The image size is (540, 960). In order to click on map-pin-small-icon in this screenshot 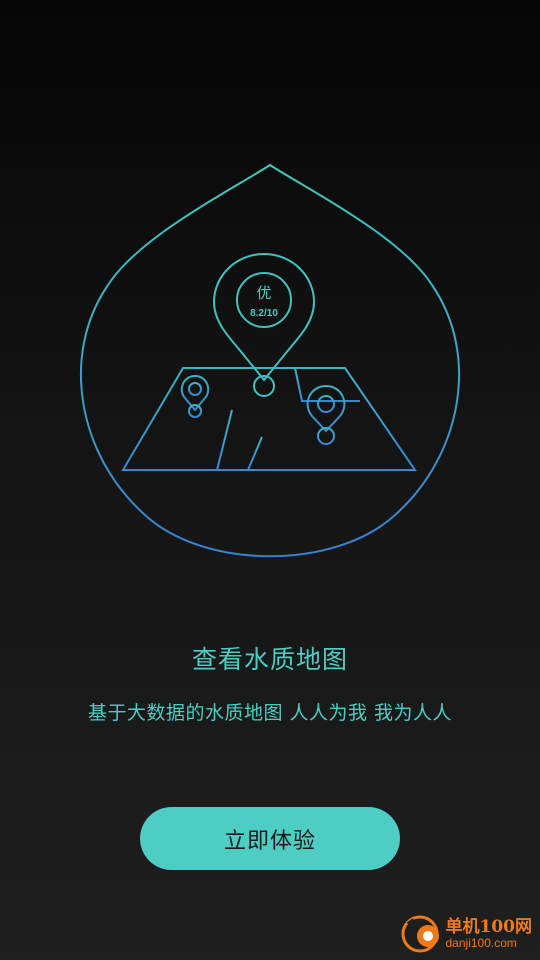, I will do `click(326, 414)`.